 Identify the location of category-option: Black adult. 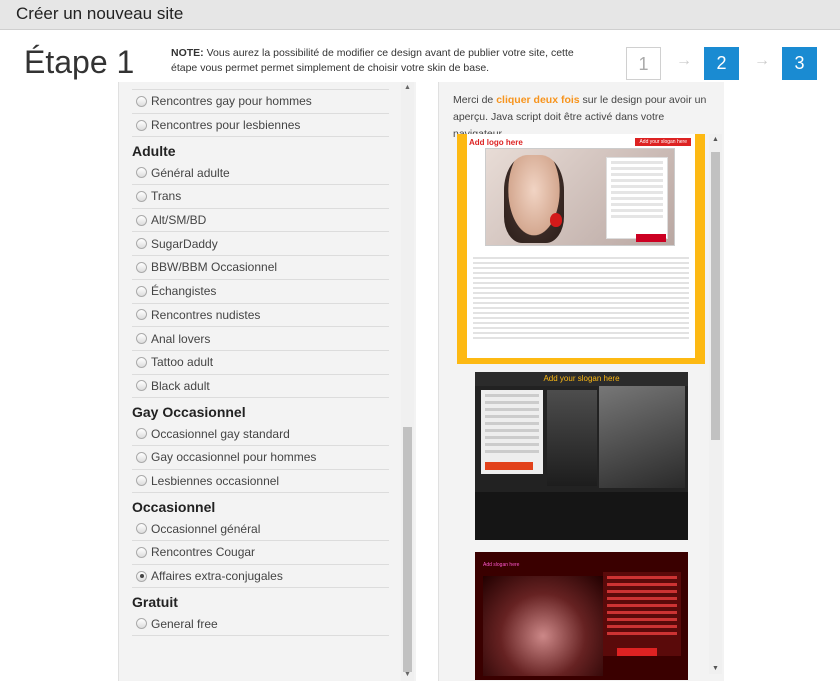
(260, 387).